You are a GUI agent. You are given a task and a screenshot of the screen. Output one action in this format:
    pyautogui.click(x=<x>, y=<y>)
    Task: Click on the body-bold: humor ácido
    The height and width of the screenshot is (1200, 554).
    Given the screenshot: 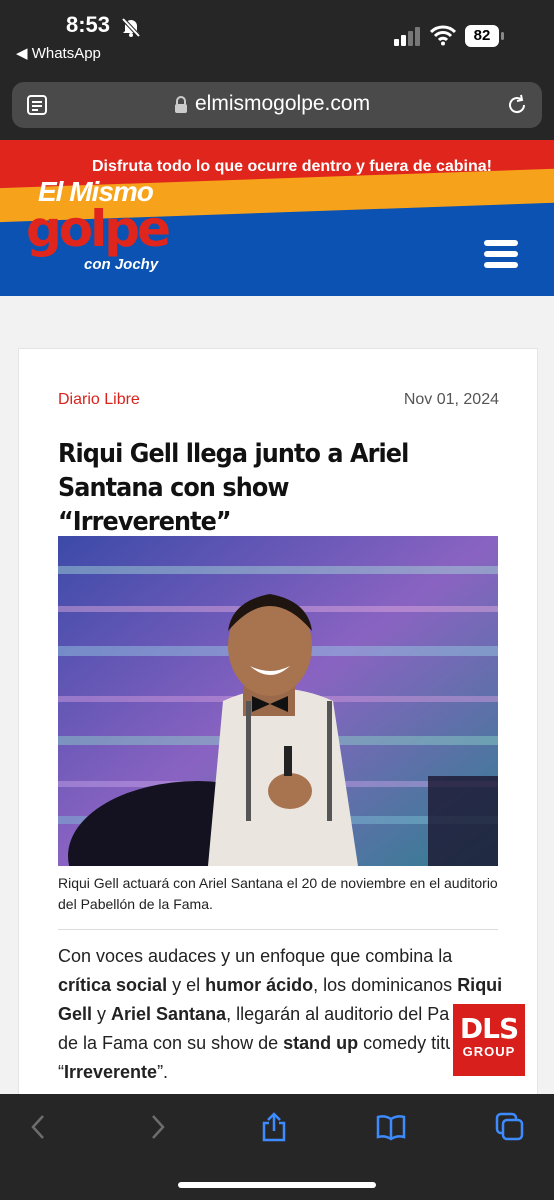 What is the action you would take?
    pyautogui.click(x=259, y=985)
    